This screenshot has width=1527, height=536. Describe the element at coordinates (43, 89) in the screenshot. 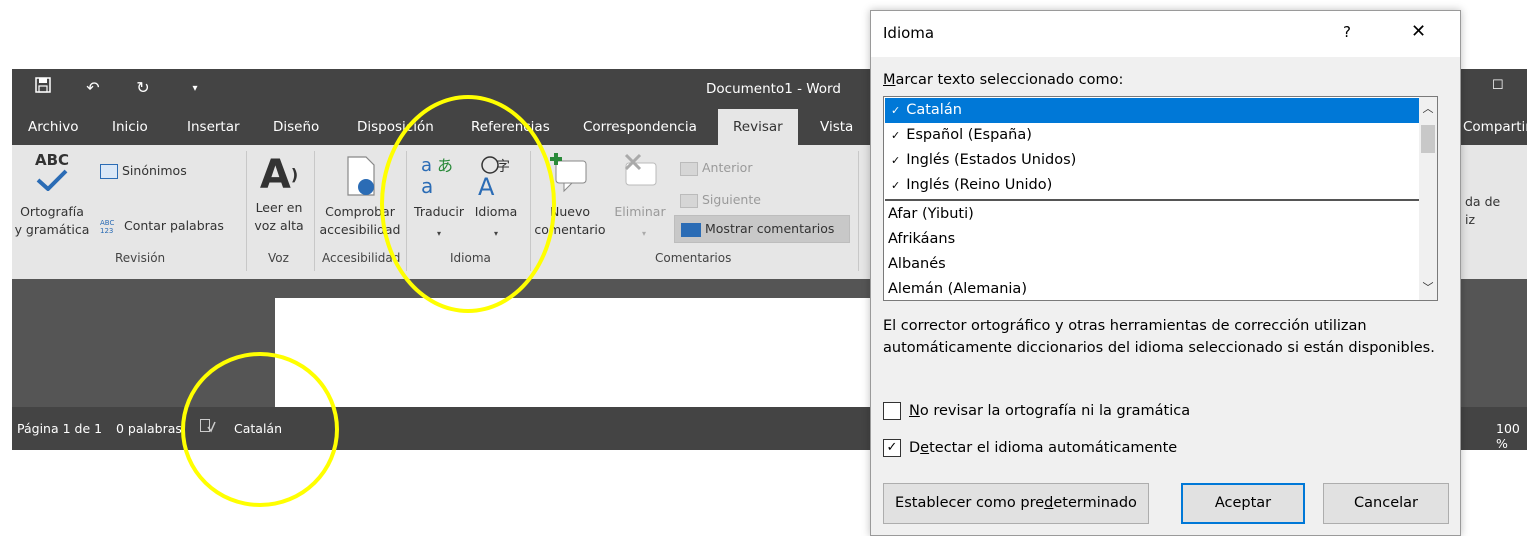

I see `save-icon` at that location.